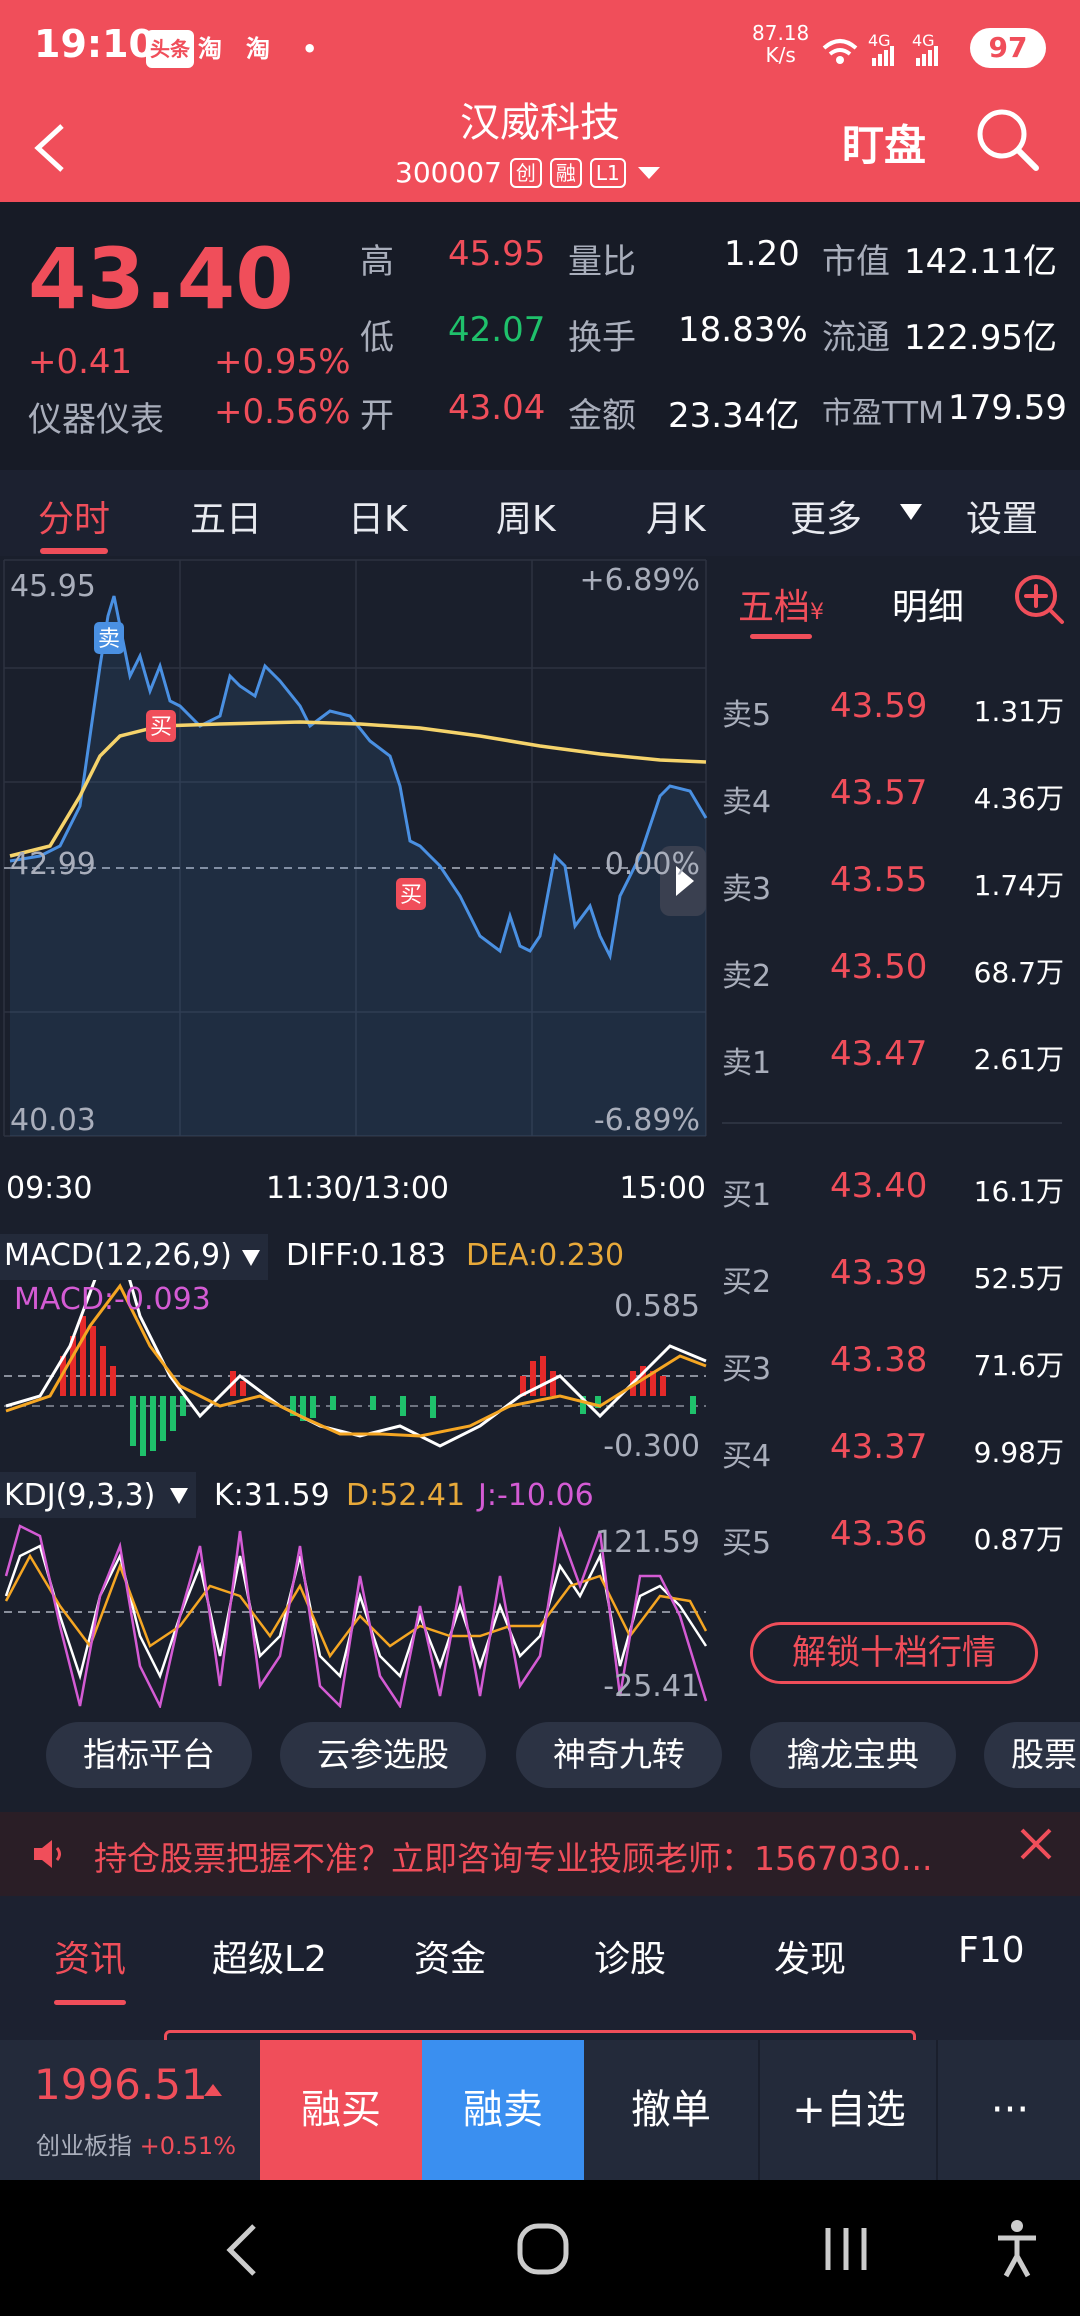 This screenshot has width=1080, height=2316. Describe the element at coordinates (545, 1255) in the screenshot. I see `macd-dea: DEA:0.230` at that location.